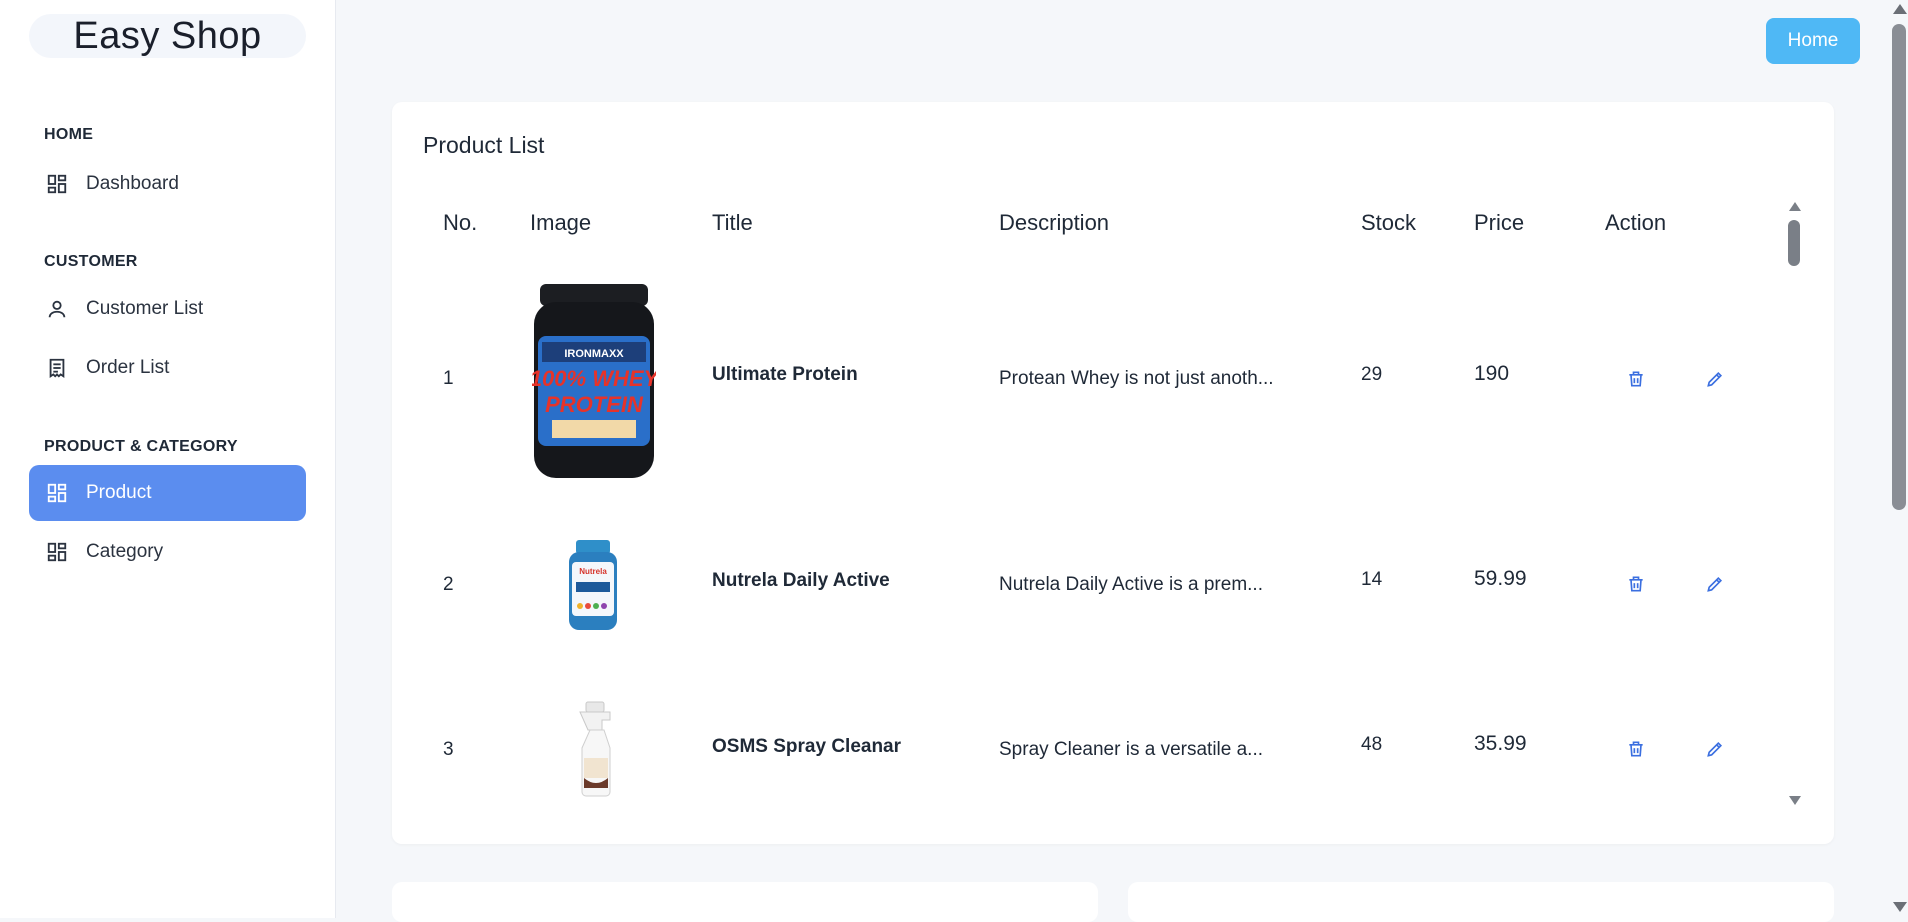  Describe the element at coordinates (593, 588) in the screenshot. I see `supplement-bottle-image: Nutrela` at that location.